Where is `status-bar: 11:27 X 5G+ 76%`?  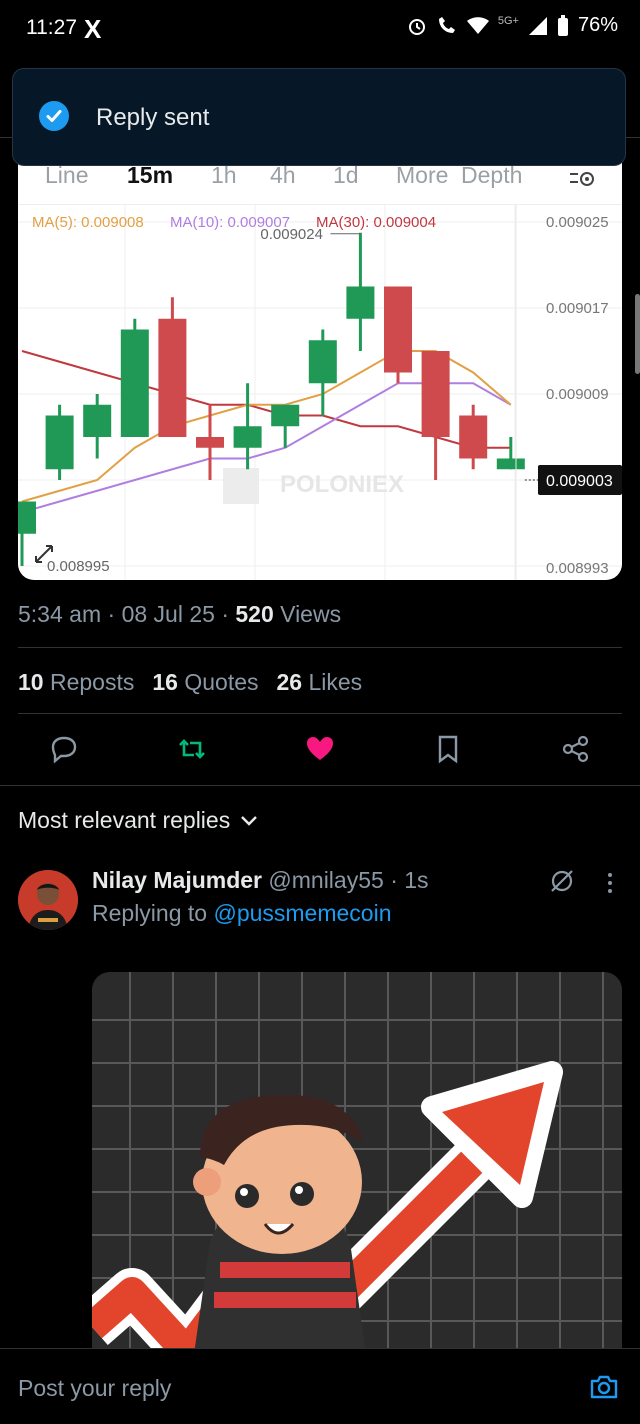 status-bar: 11:27 X 5G+ 76% is located at coordinates (320, 28).